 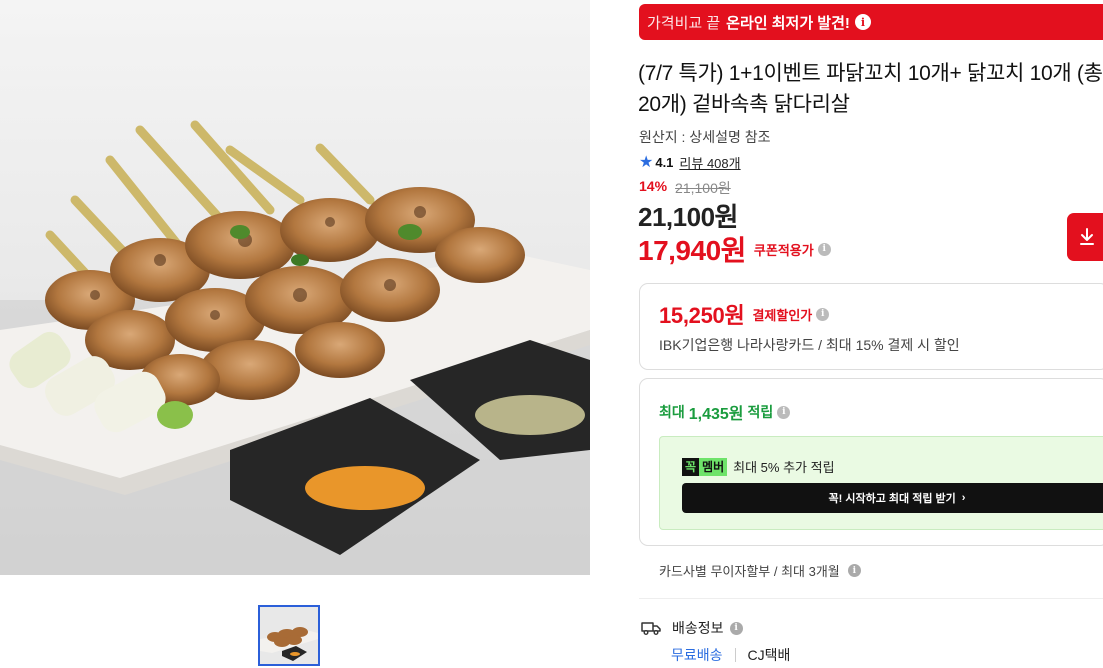 What do you see at coordinates (702, 315) in the screenshot?
I see `payment-price: 15,250원` at bounding box center [702, 315].